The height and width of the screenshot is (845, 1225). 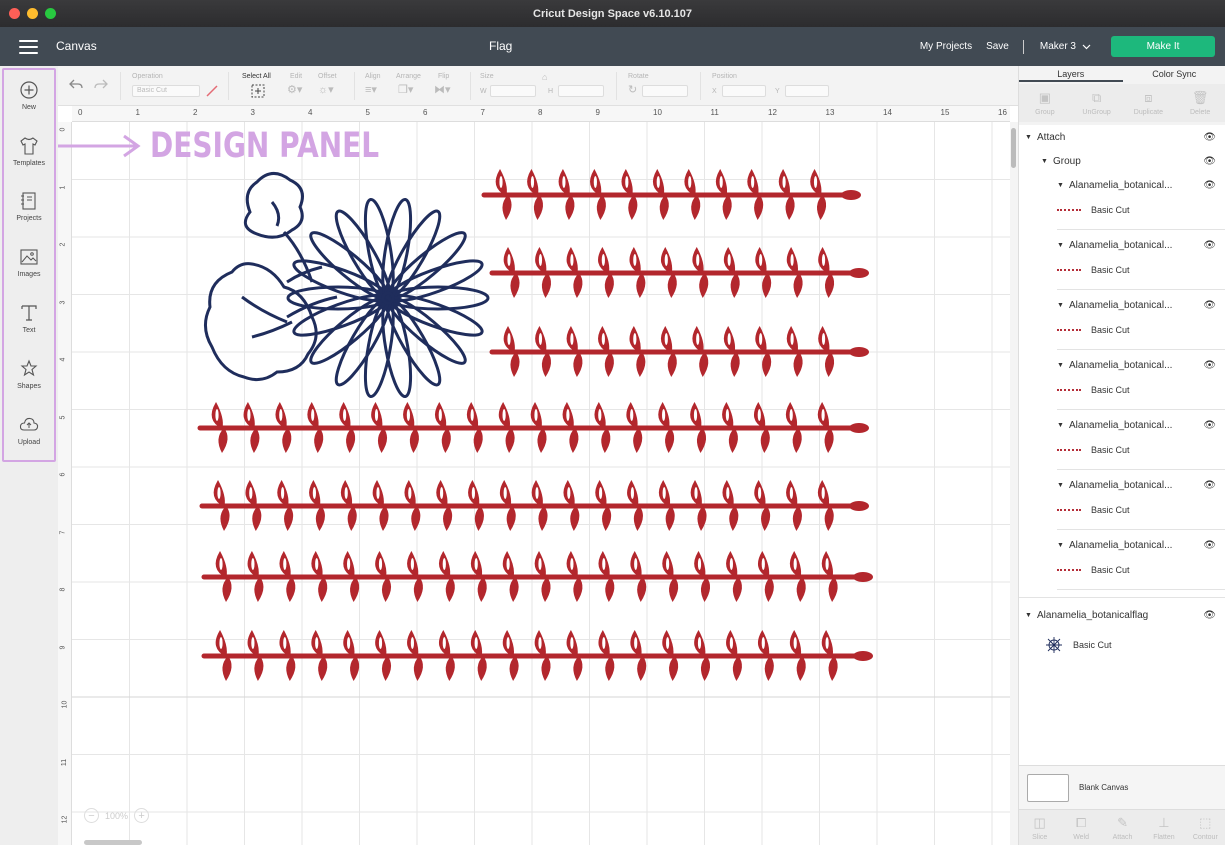 What do you see at coordinates (1039, 827) in the screenshot?
I see `slice-button: ◫ Slice` at bounding box center [1039, 827].